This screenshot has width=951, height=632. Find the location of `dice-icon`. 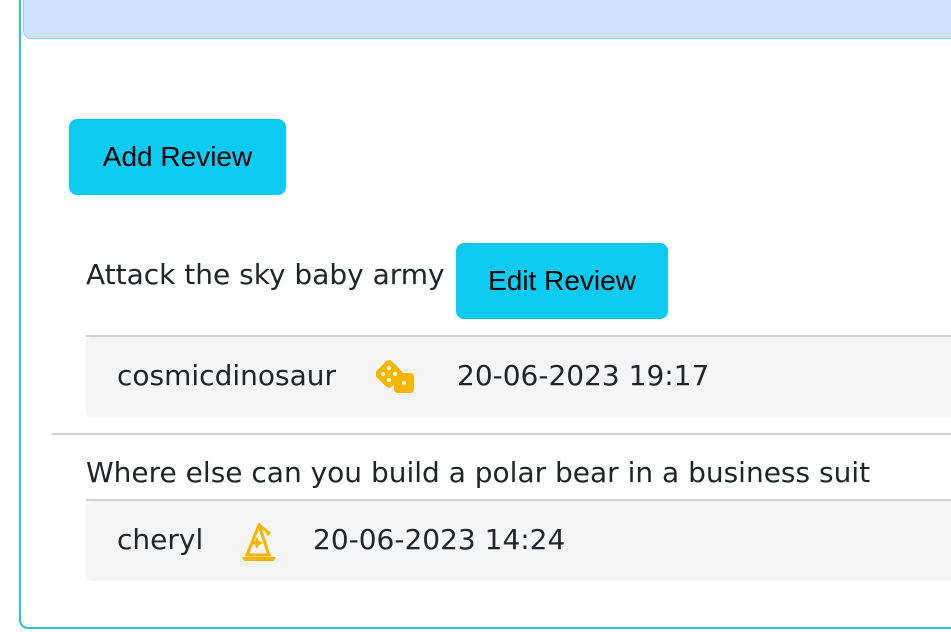

dice-icon is located at coordinates (396, 379).